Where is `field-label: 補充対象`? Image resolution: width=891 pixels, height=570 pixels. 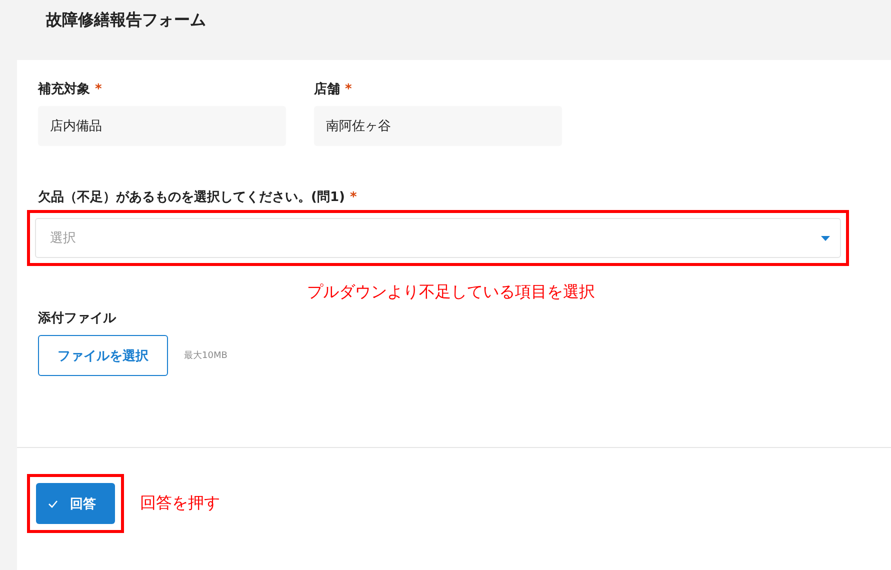 field-label: 補充対象 is located at coordinates (64, 89).